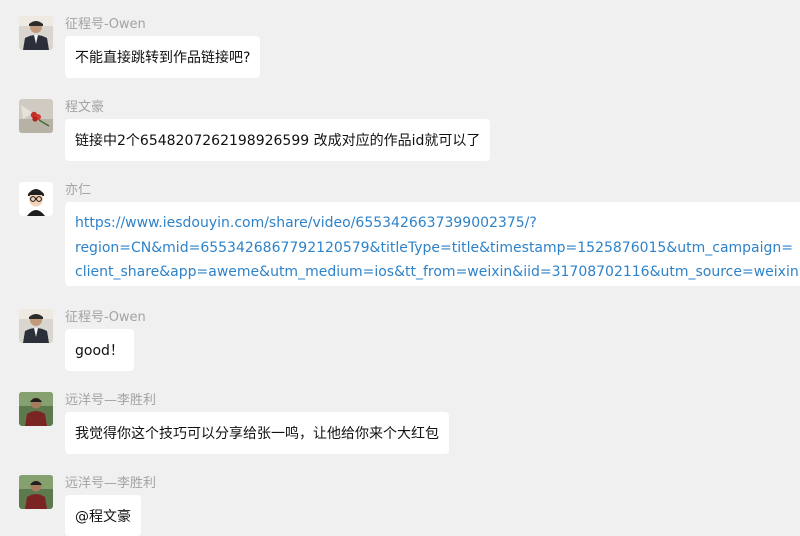 The height and width of the screenshot is (536, 800). What do you see at coordinates (36, 116) in the screenshot?
I see `roses-avatar` at bounding box center [36, 116].